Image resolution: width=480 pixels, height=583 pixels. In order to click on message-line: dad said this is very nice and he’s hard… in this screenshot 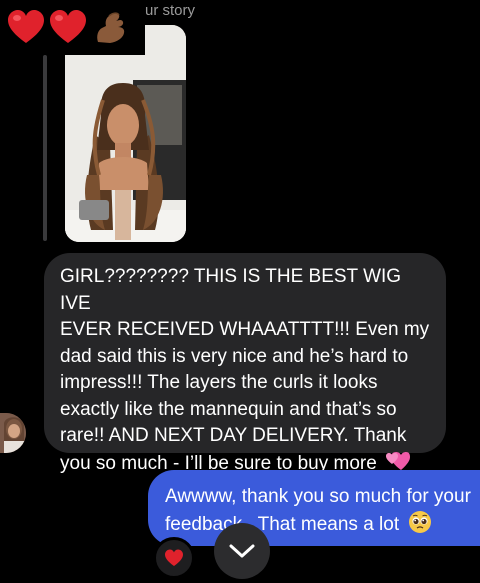, I will do `click(234, 356)`.